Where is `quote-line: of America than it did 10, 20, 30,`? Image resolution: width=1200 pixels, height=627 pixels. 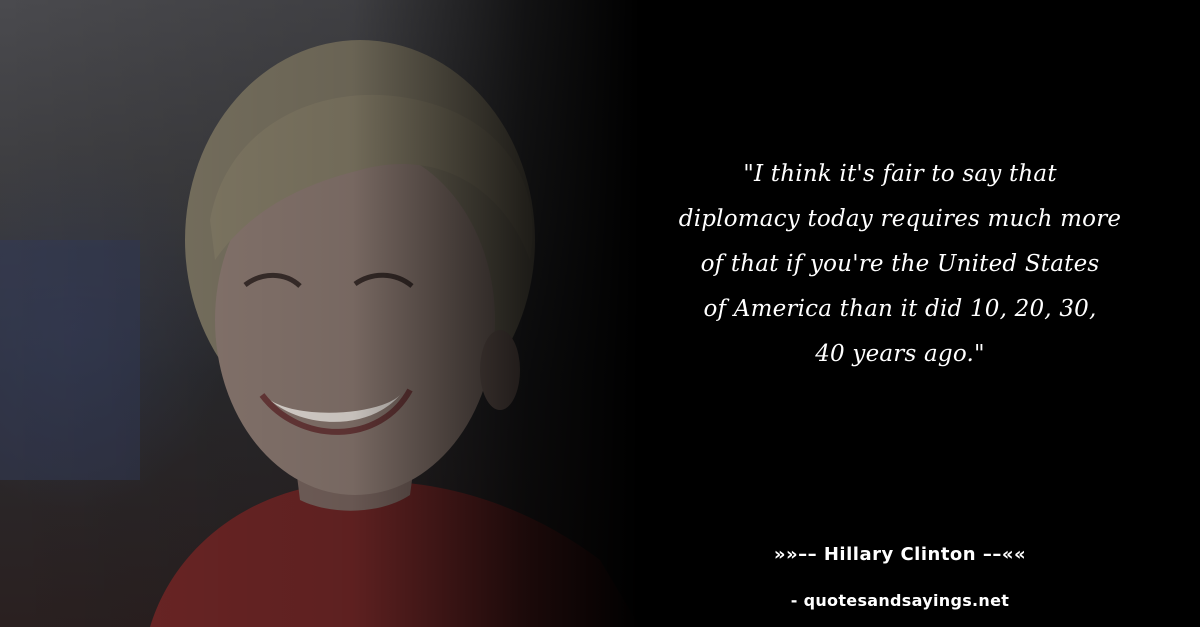
quote-line: of America than it did 10, 20, 30, is located at coordinates (900, 309).